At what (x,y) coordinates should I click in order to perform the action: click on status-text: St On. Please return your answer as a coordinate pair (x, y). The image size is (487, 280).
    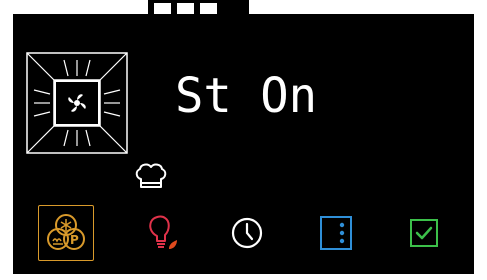
    Looking at the image, I should click on (246, 95).